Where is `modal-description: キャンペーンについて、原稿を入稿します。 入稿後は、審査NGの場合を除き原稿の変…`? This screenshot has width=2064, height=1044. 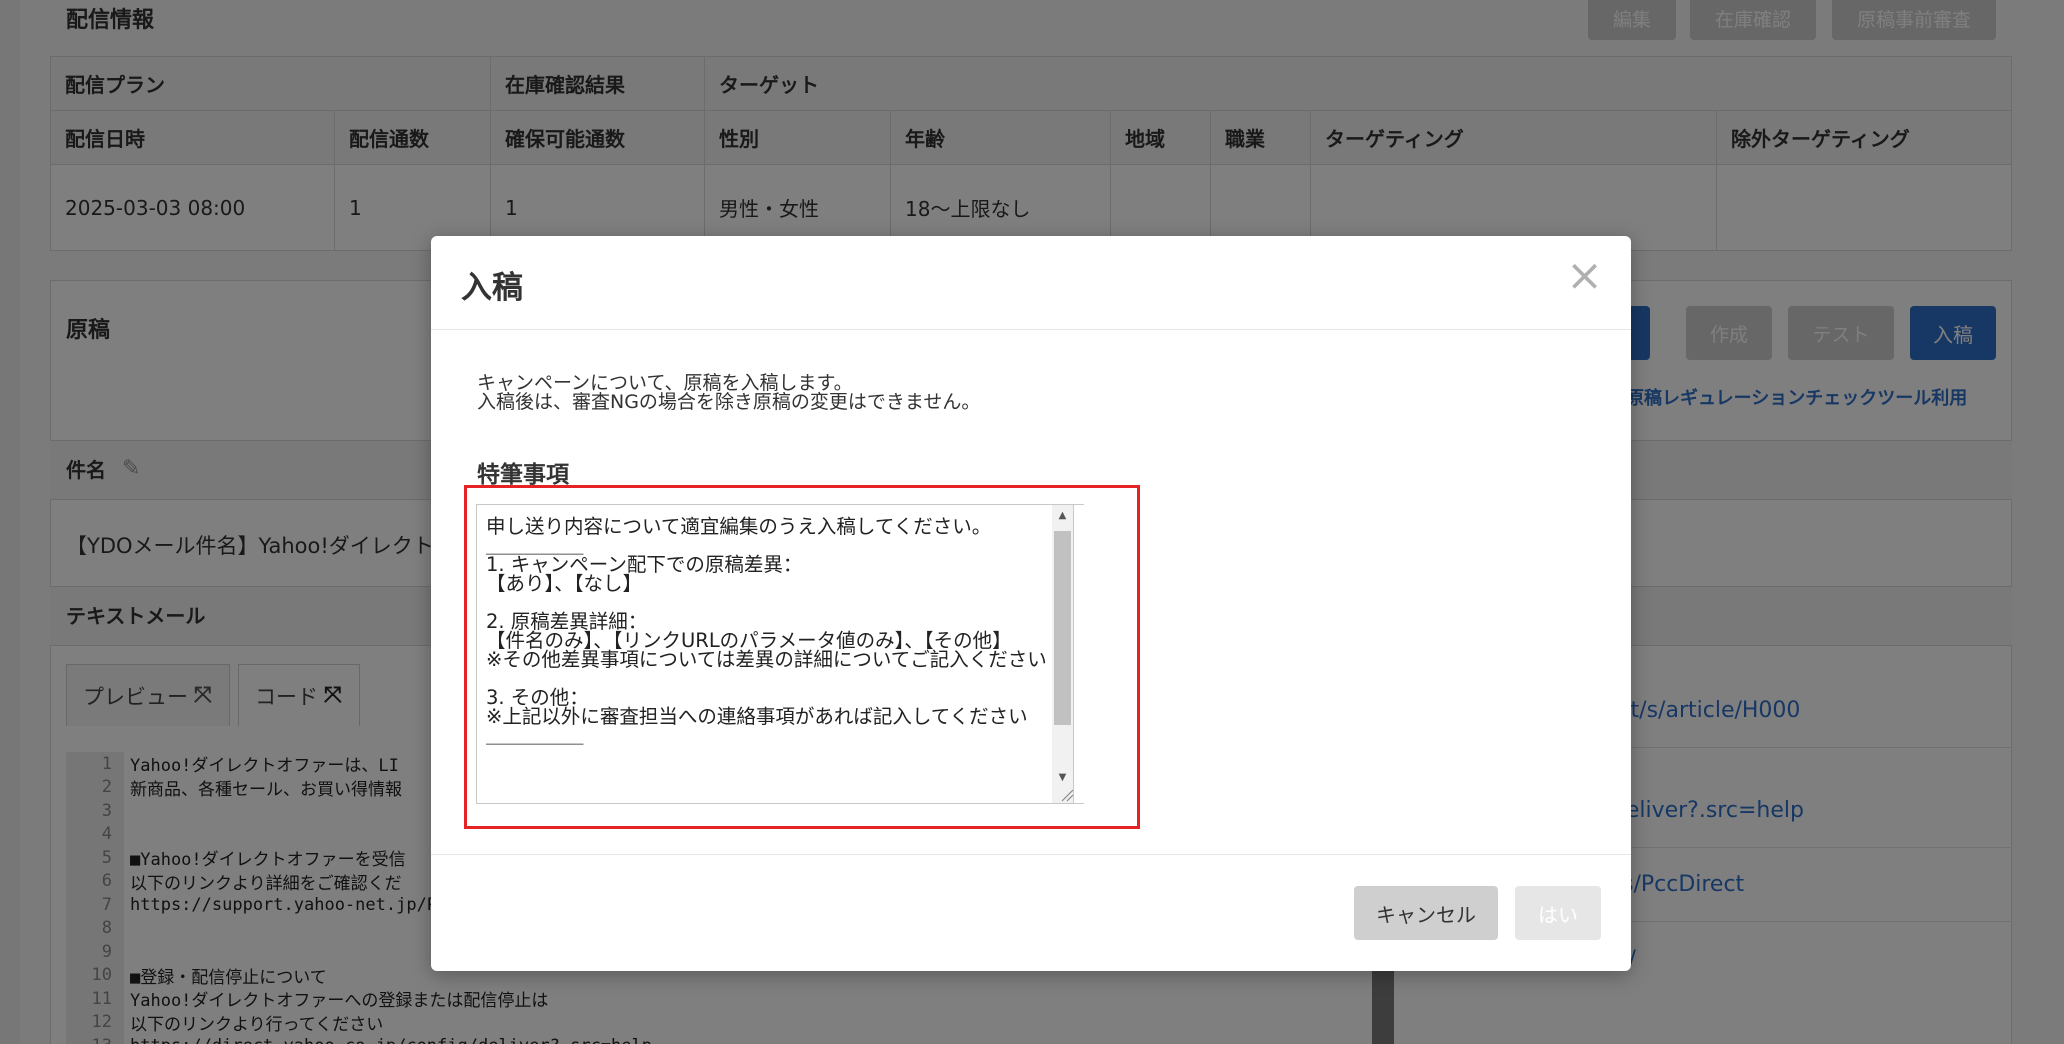 modal-description: キャンペーンについて、原稿を入稿します。 入稿後は、審査NGの場合を除き原稿の変… is located at coordinates (728, 393).